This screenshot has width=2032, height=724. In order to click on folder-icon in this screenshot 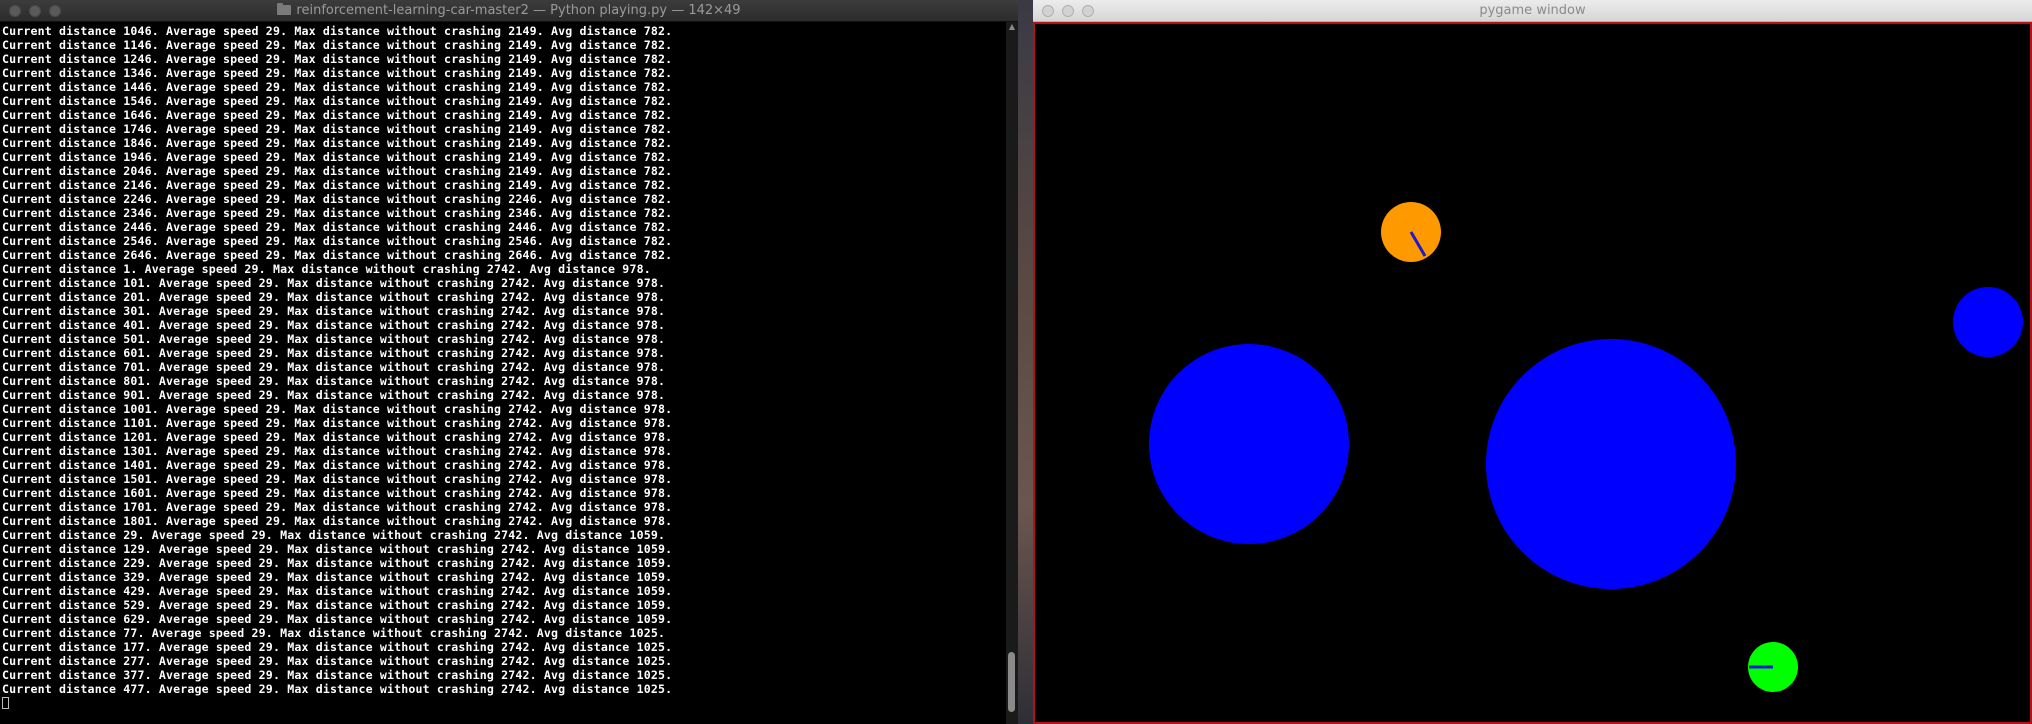, I will do `click(284, 9)`.